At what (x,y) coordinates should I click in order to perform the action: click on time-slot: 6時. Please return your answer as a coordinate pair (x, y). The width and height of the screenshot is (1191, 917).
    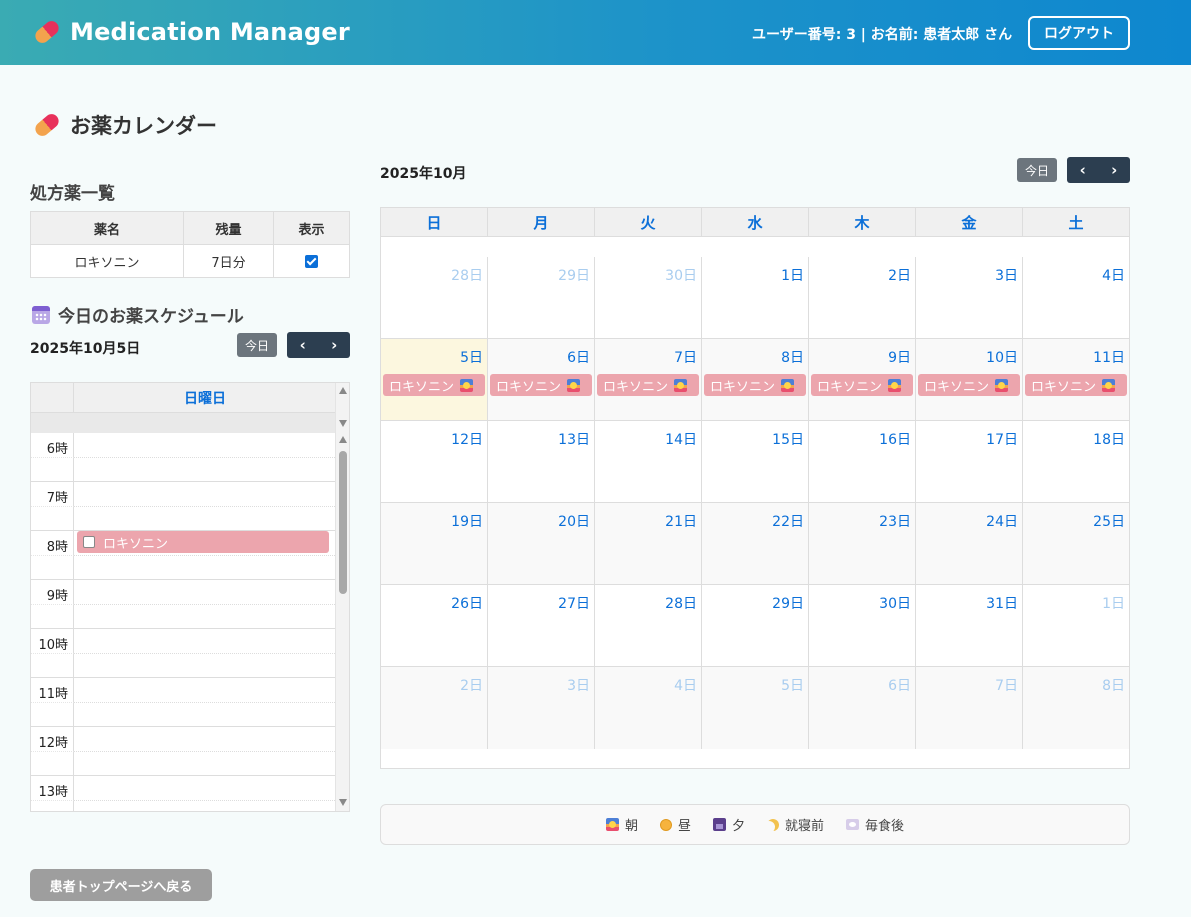
    Looking at the image, I should click on (183, 457).